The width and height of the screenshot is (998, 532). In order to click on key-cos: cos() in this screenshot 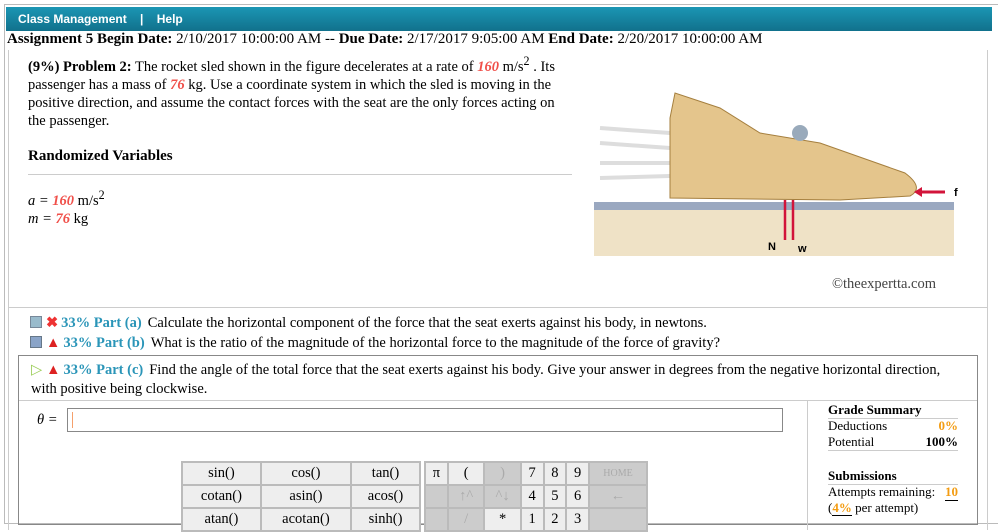, I will do `click(305, 473)`.